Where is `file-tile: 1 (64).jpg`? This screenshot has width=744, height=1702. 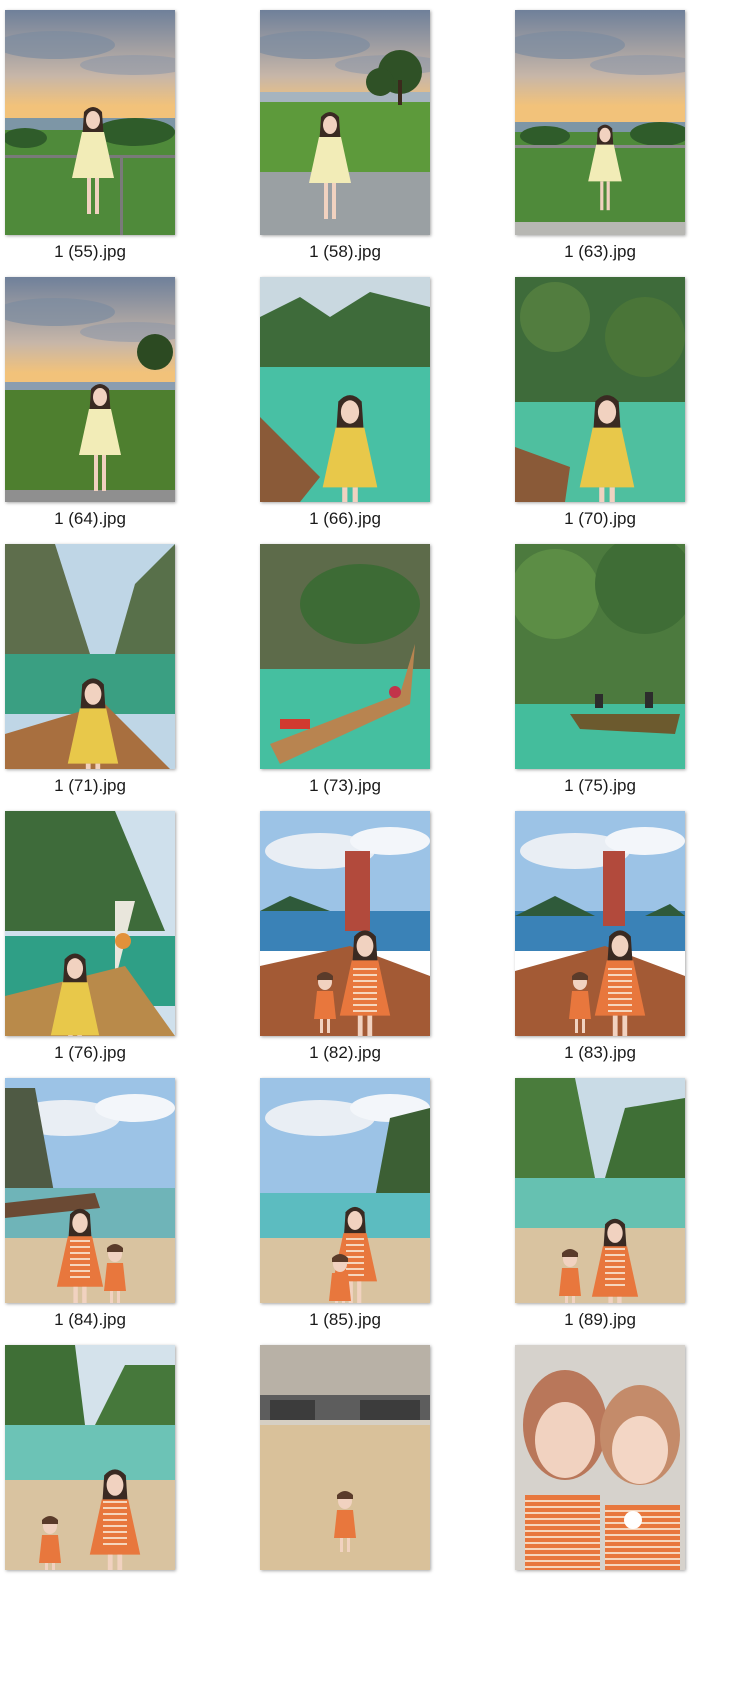
file-tile: 1 (64).jpg is located at coordinates (115, 400).